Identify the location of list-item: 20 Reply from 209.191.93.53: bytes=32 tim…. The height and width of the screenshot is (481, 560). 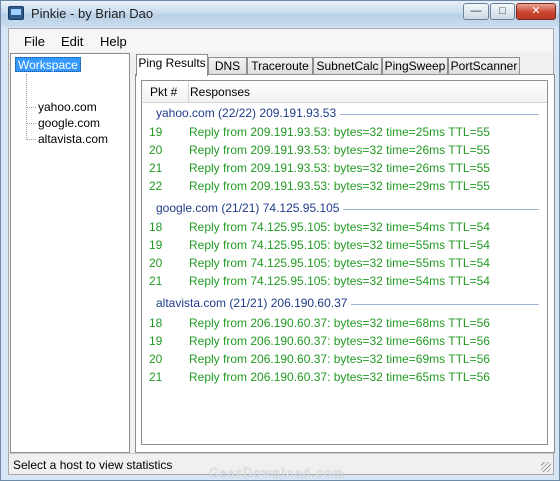
(344, 150).